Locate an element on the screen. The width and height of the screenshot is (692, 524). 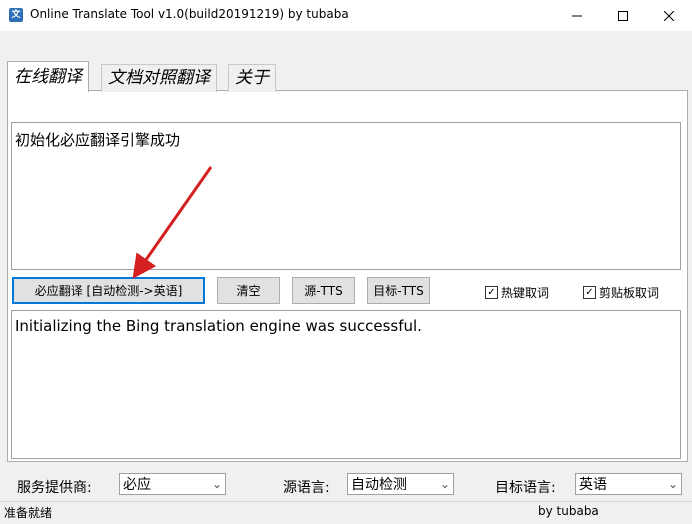
close-icon is located at coordinates (669, 15).